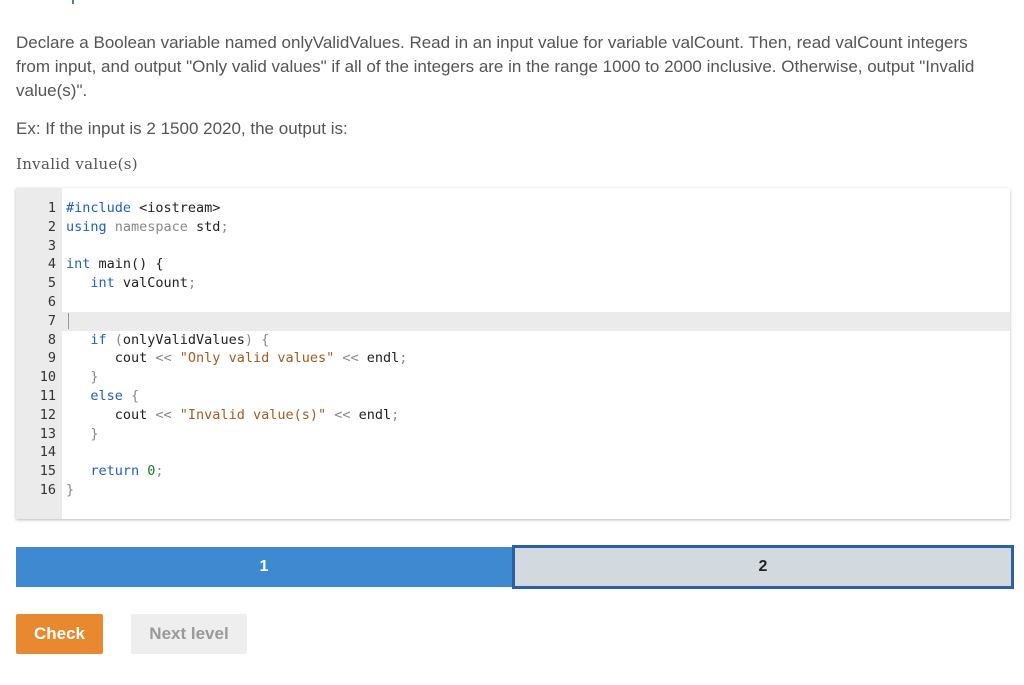  Describe the element at coordinates (176, 208) in the screenshot. I see `code-token: <iostream>` at that location.